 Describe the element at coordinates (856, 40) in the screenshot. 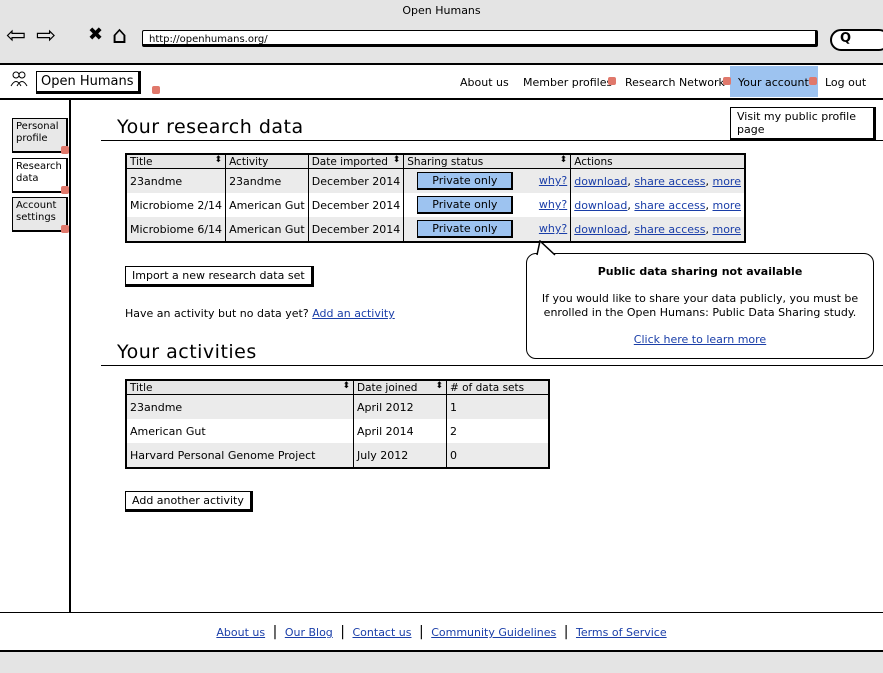

I see `search-field: Q` at that location.